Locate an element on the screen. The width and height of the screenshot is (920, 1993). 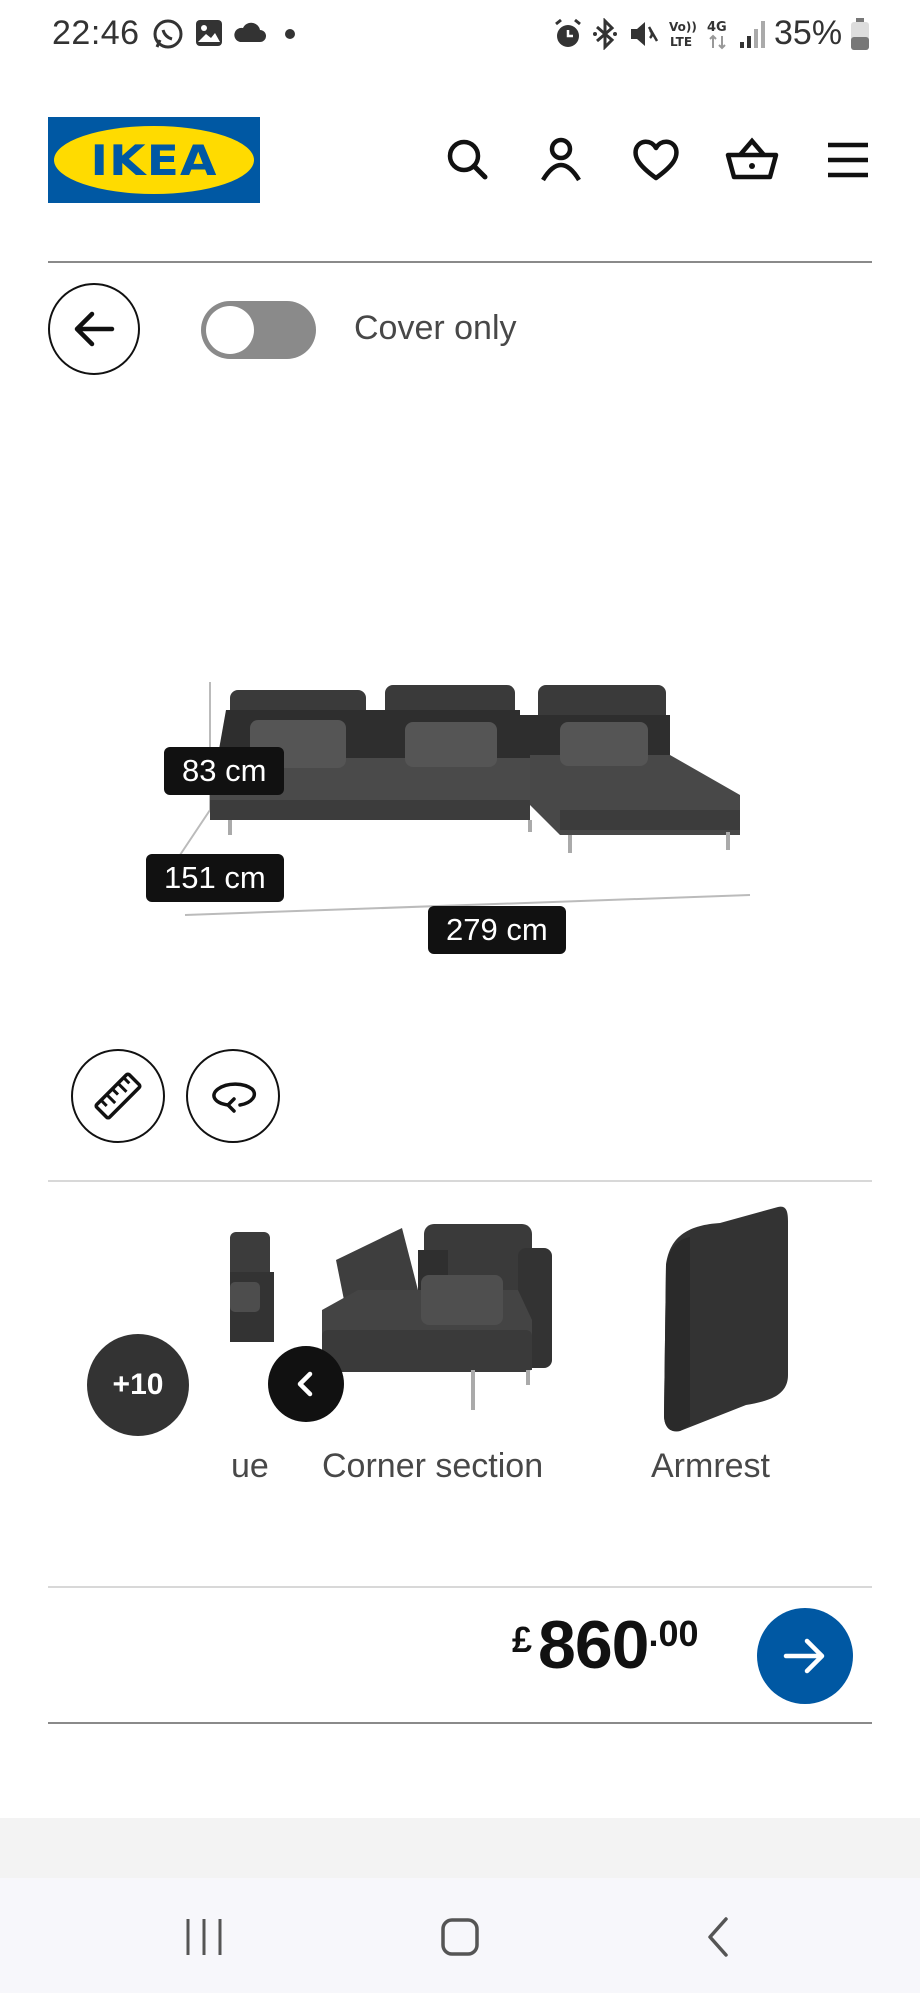
mute-icon is located at coordinates (645, 34).